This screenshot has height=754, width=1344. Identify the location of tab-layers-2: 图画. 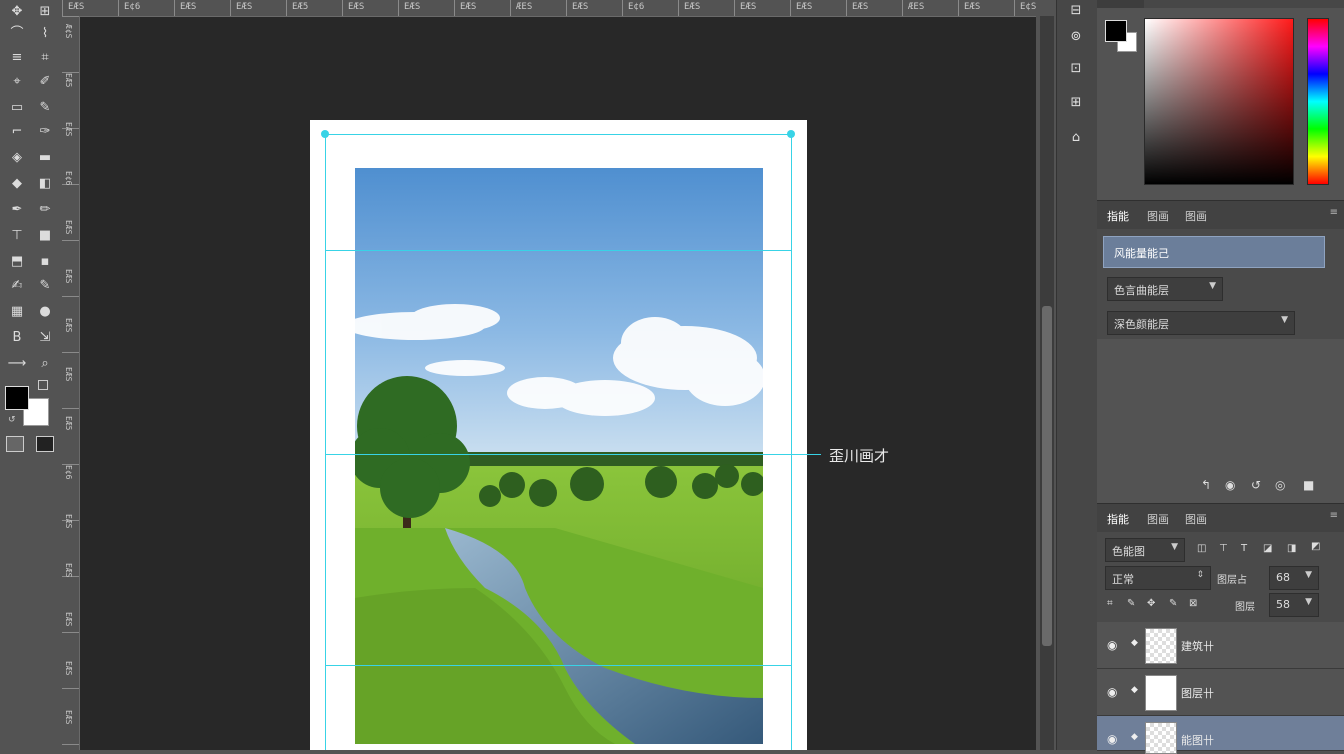
(1158, 519).